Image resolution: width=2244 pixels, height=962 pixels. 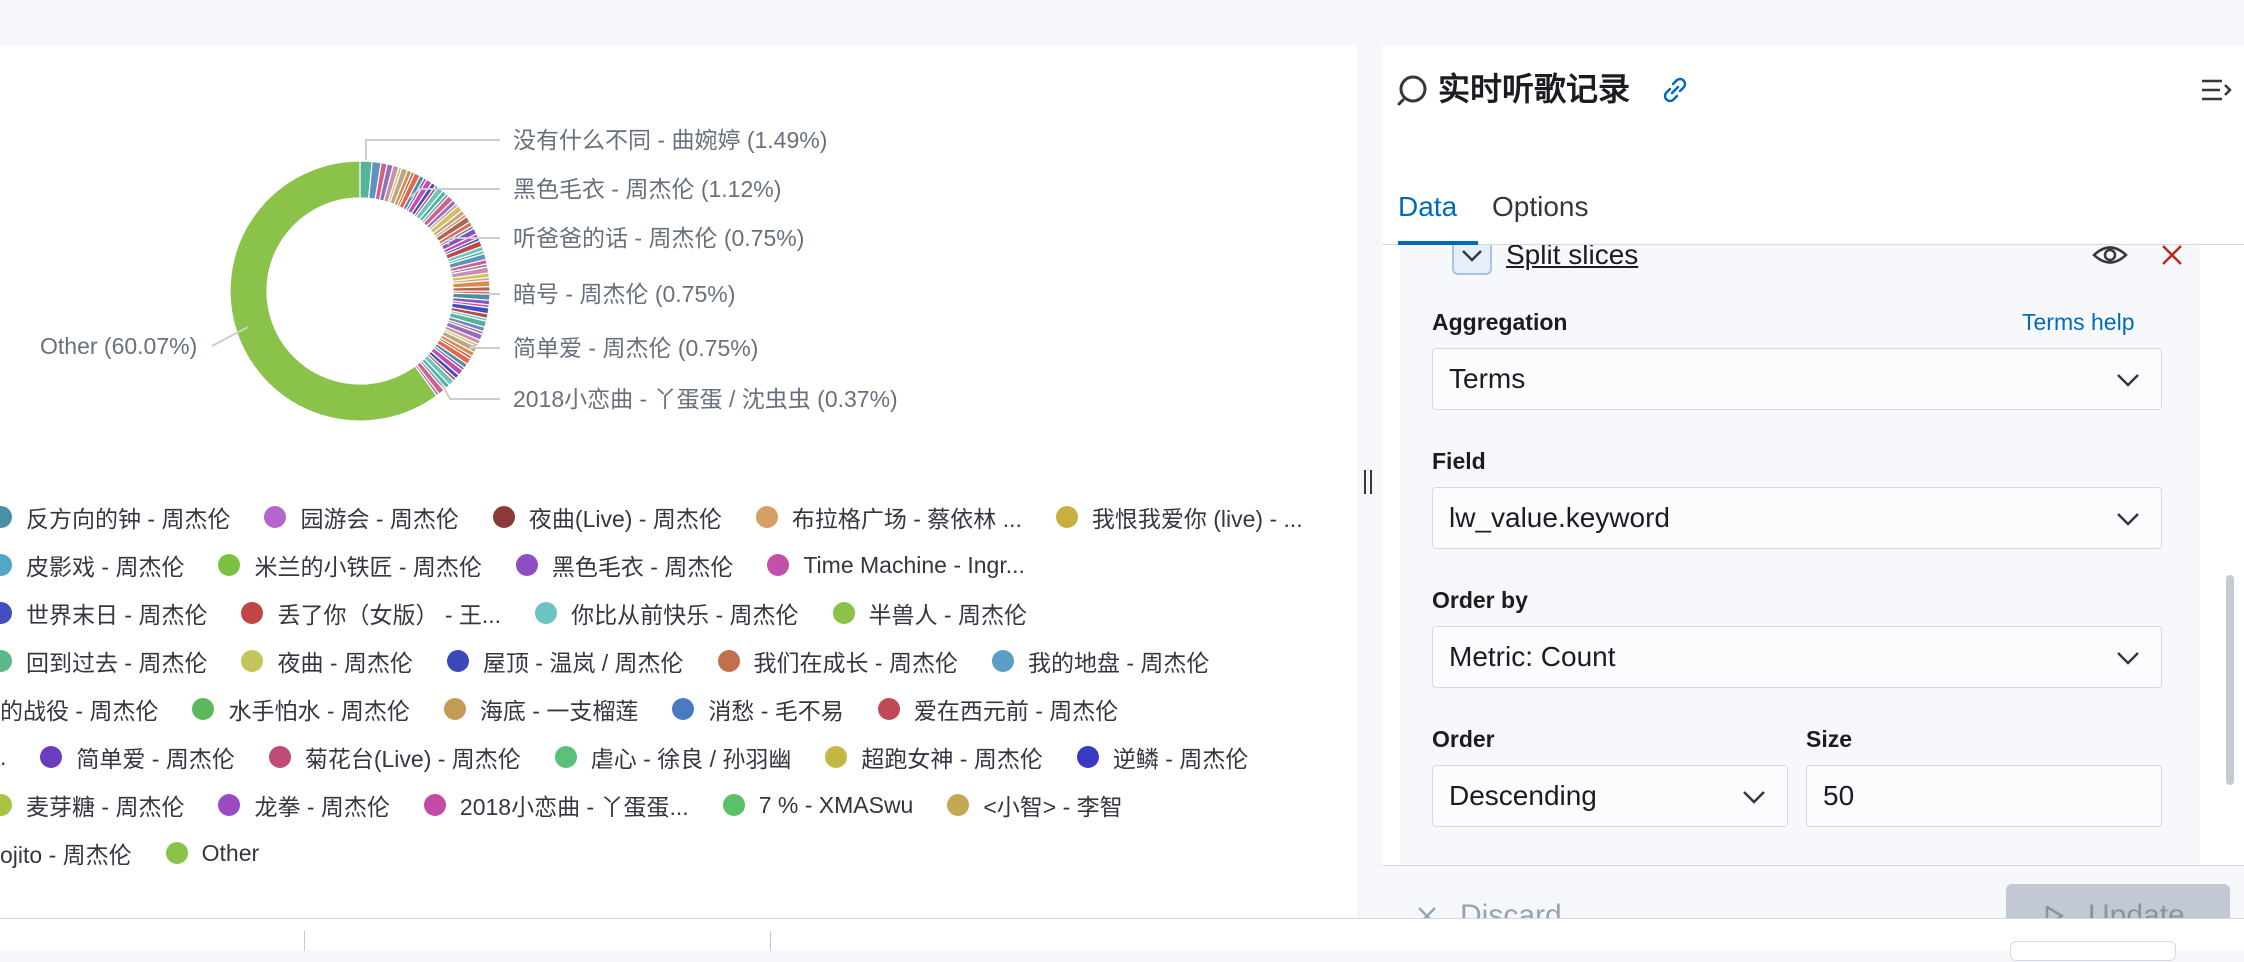 I want to click on legend-item: 夜曲 - 周杰伦, so click(x=327, y=661).